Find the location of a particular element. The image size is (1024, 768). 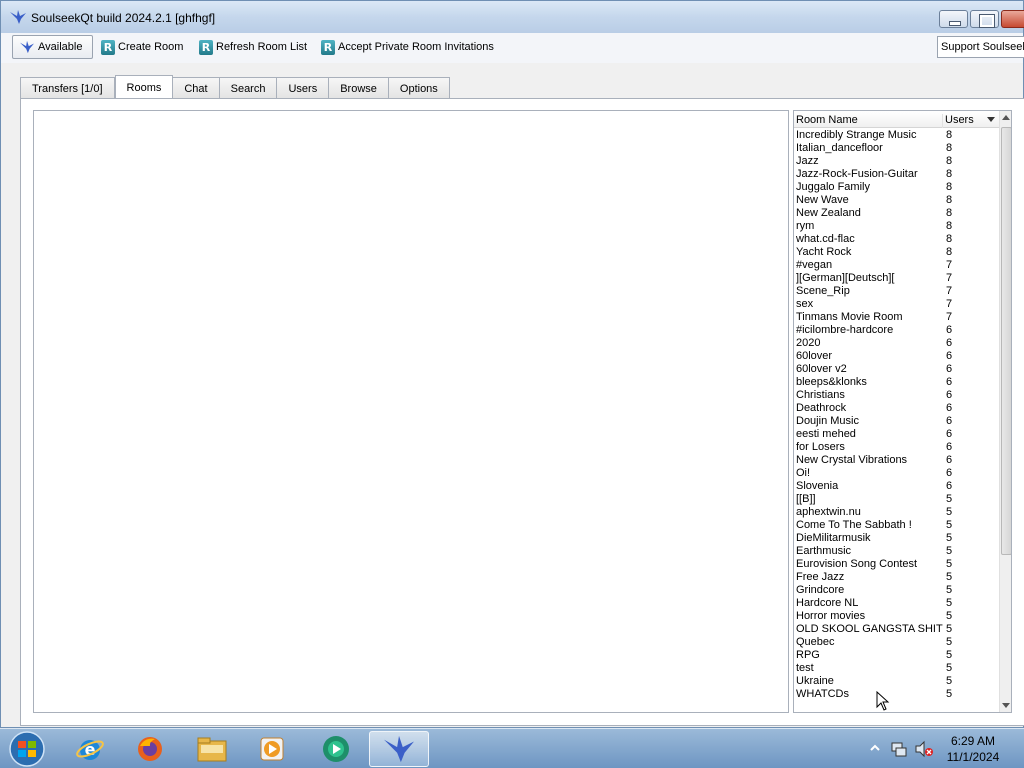

column-room-name: Room Name is located at coordinates (869, 121).